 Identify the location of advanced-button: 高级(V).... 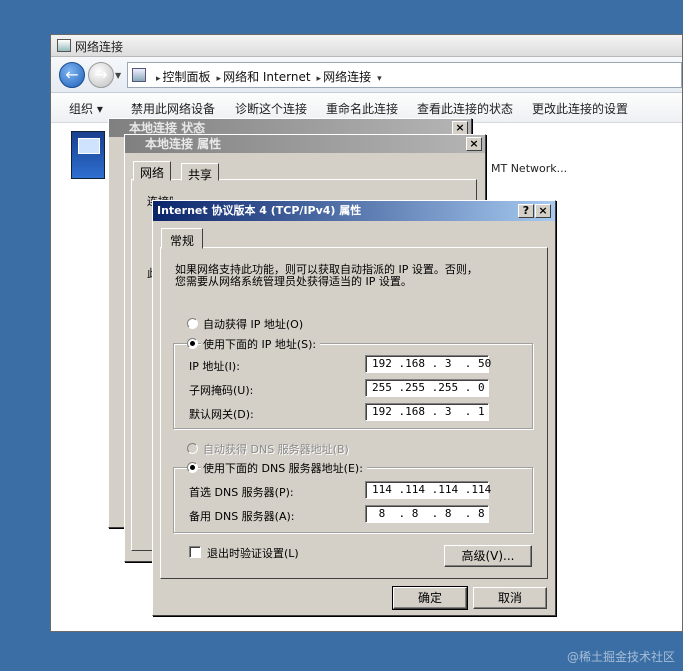
(488, 556).